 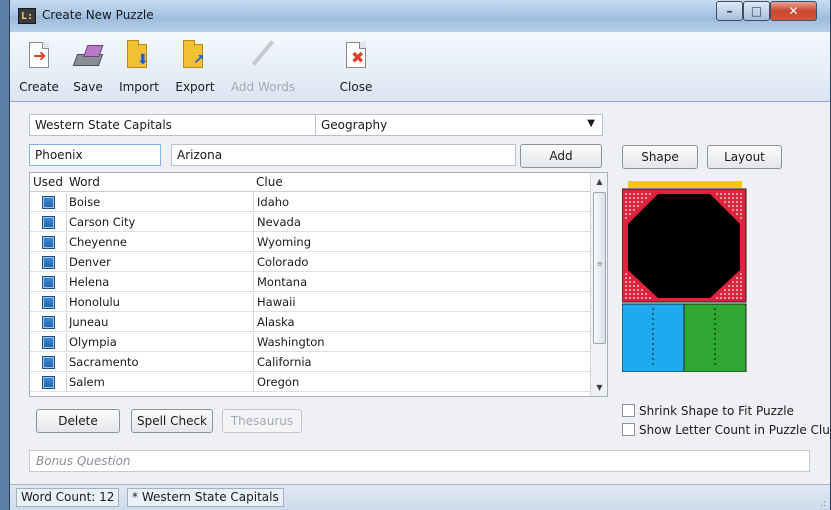 What do you see at coordinates (354, 125) in the screenshot?
I see `category-value: Geography` at bounding box center [354, 125].